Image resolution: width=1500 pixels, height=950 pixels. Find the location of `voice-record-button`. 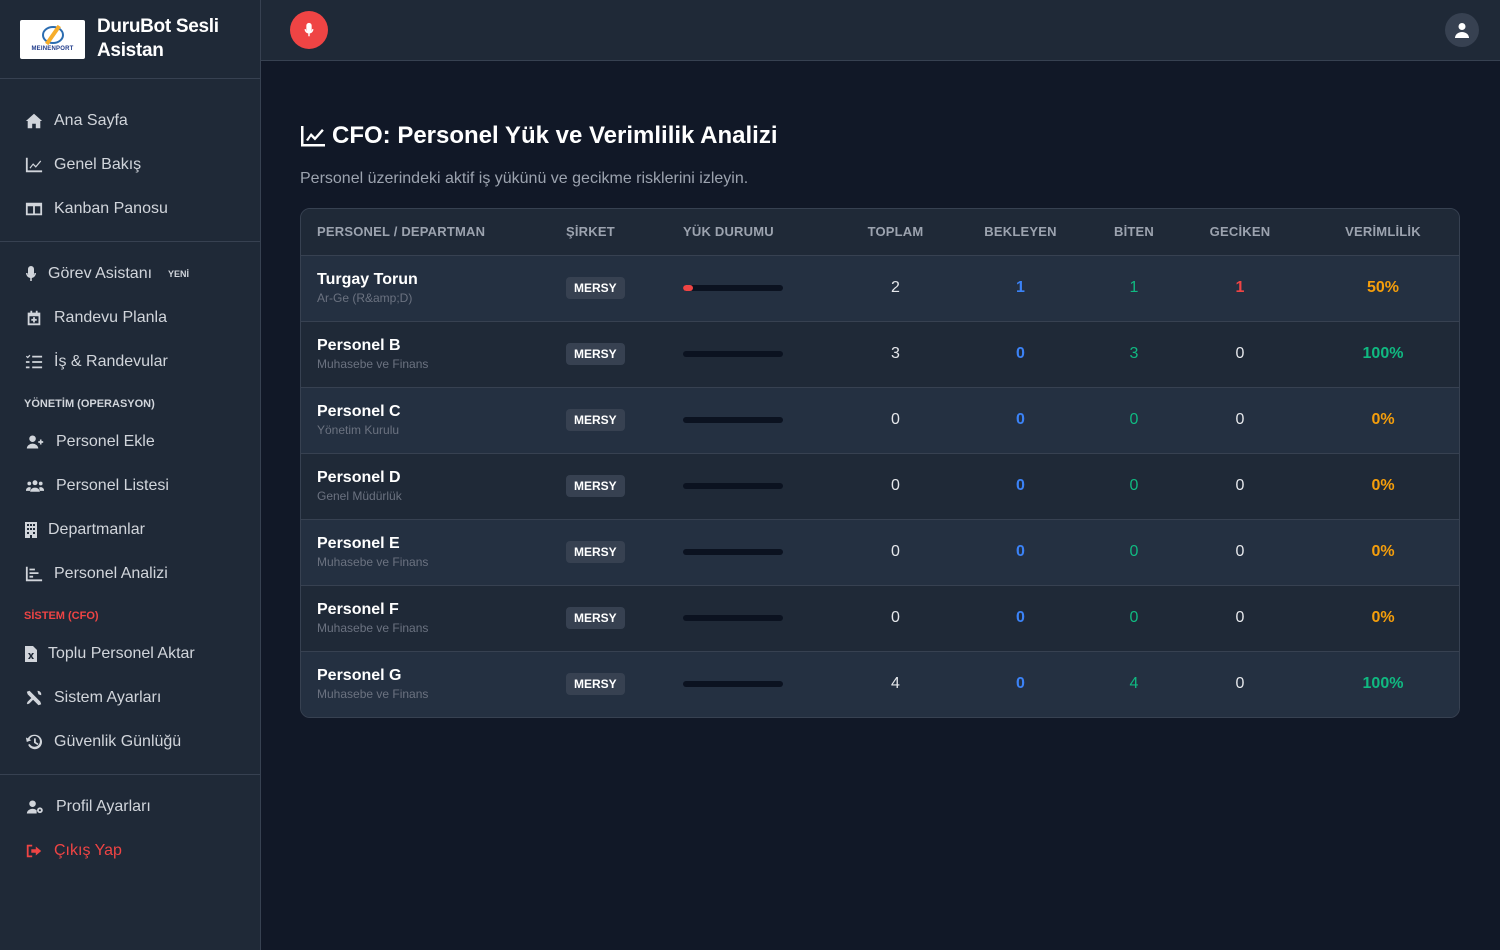

voice-record-button is located at coordinates (309, 30).